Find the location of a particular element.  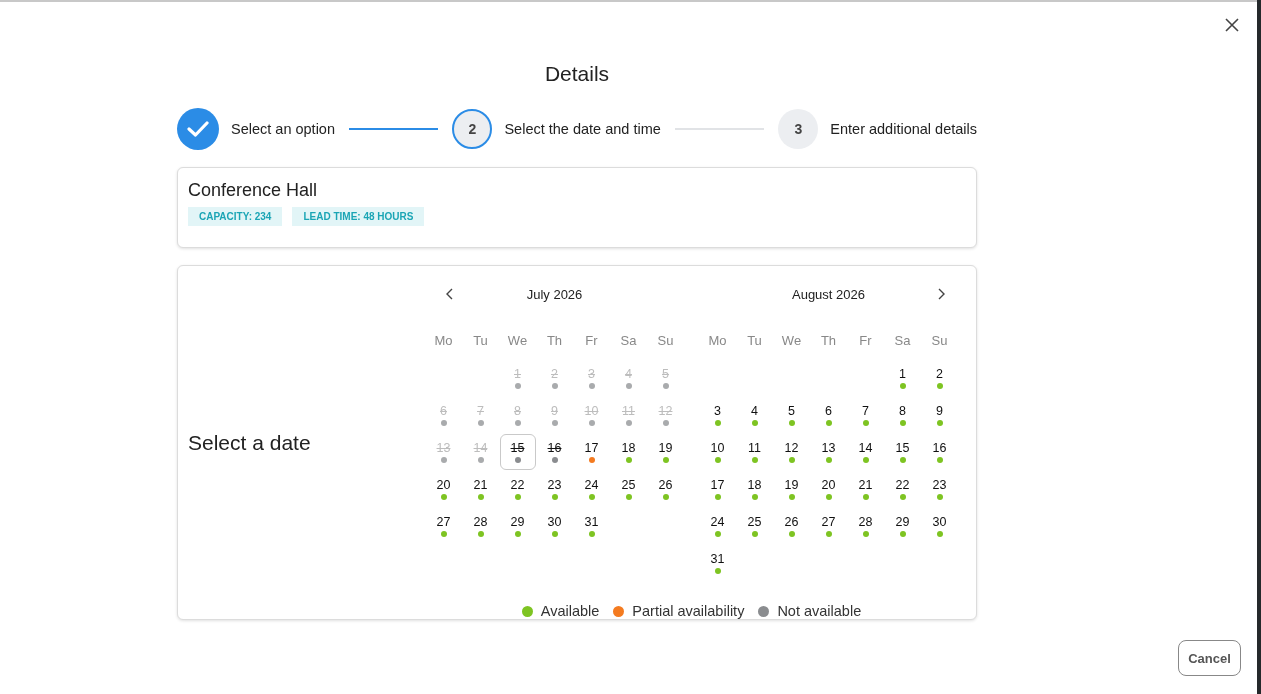

step-indicator: 3 is located at coordinates (798, 129).